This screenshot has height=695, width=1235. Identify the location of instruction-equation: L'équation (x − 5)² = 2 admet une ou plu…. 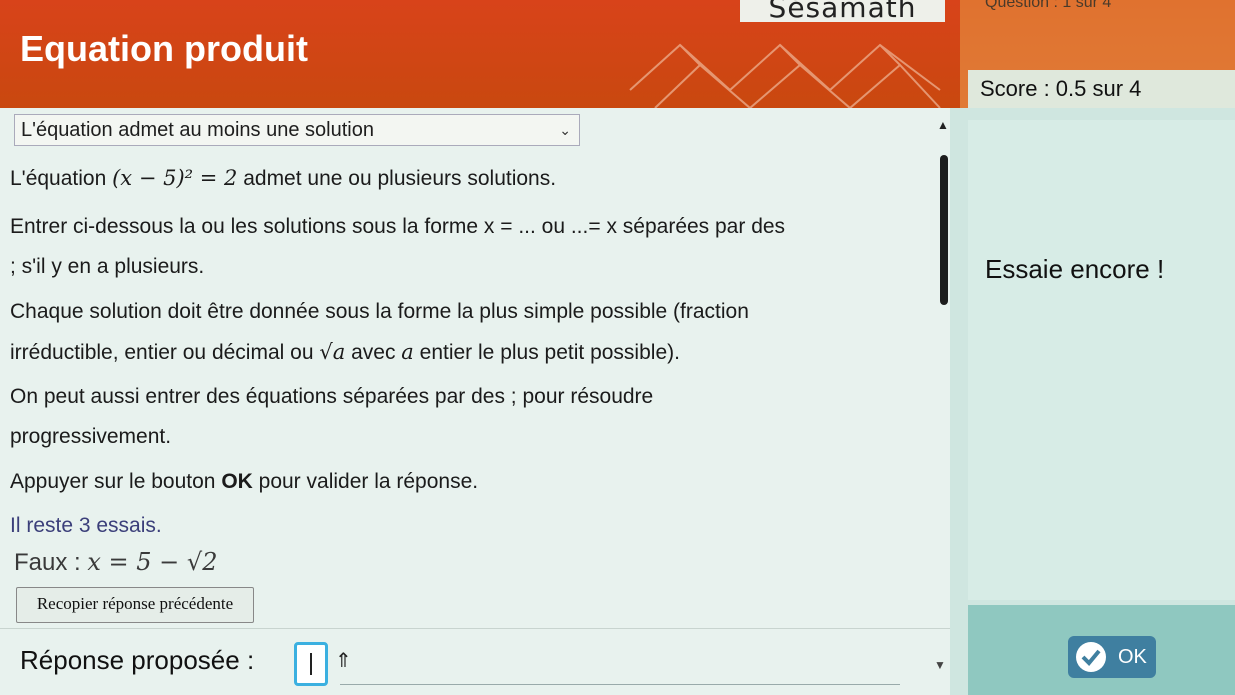
(283, 178).